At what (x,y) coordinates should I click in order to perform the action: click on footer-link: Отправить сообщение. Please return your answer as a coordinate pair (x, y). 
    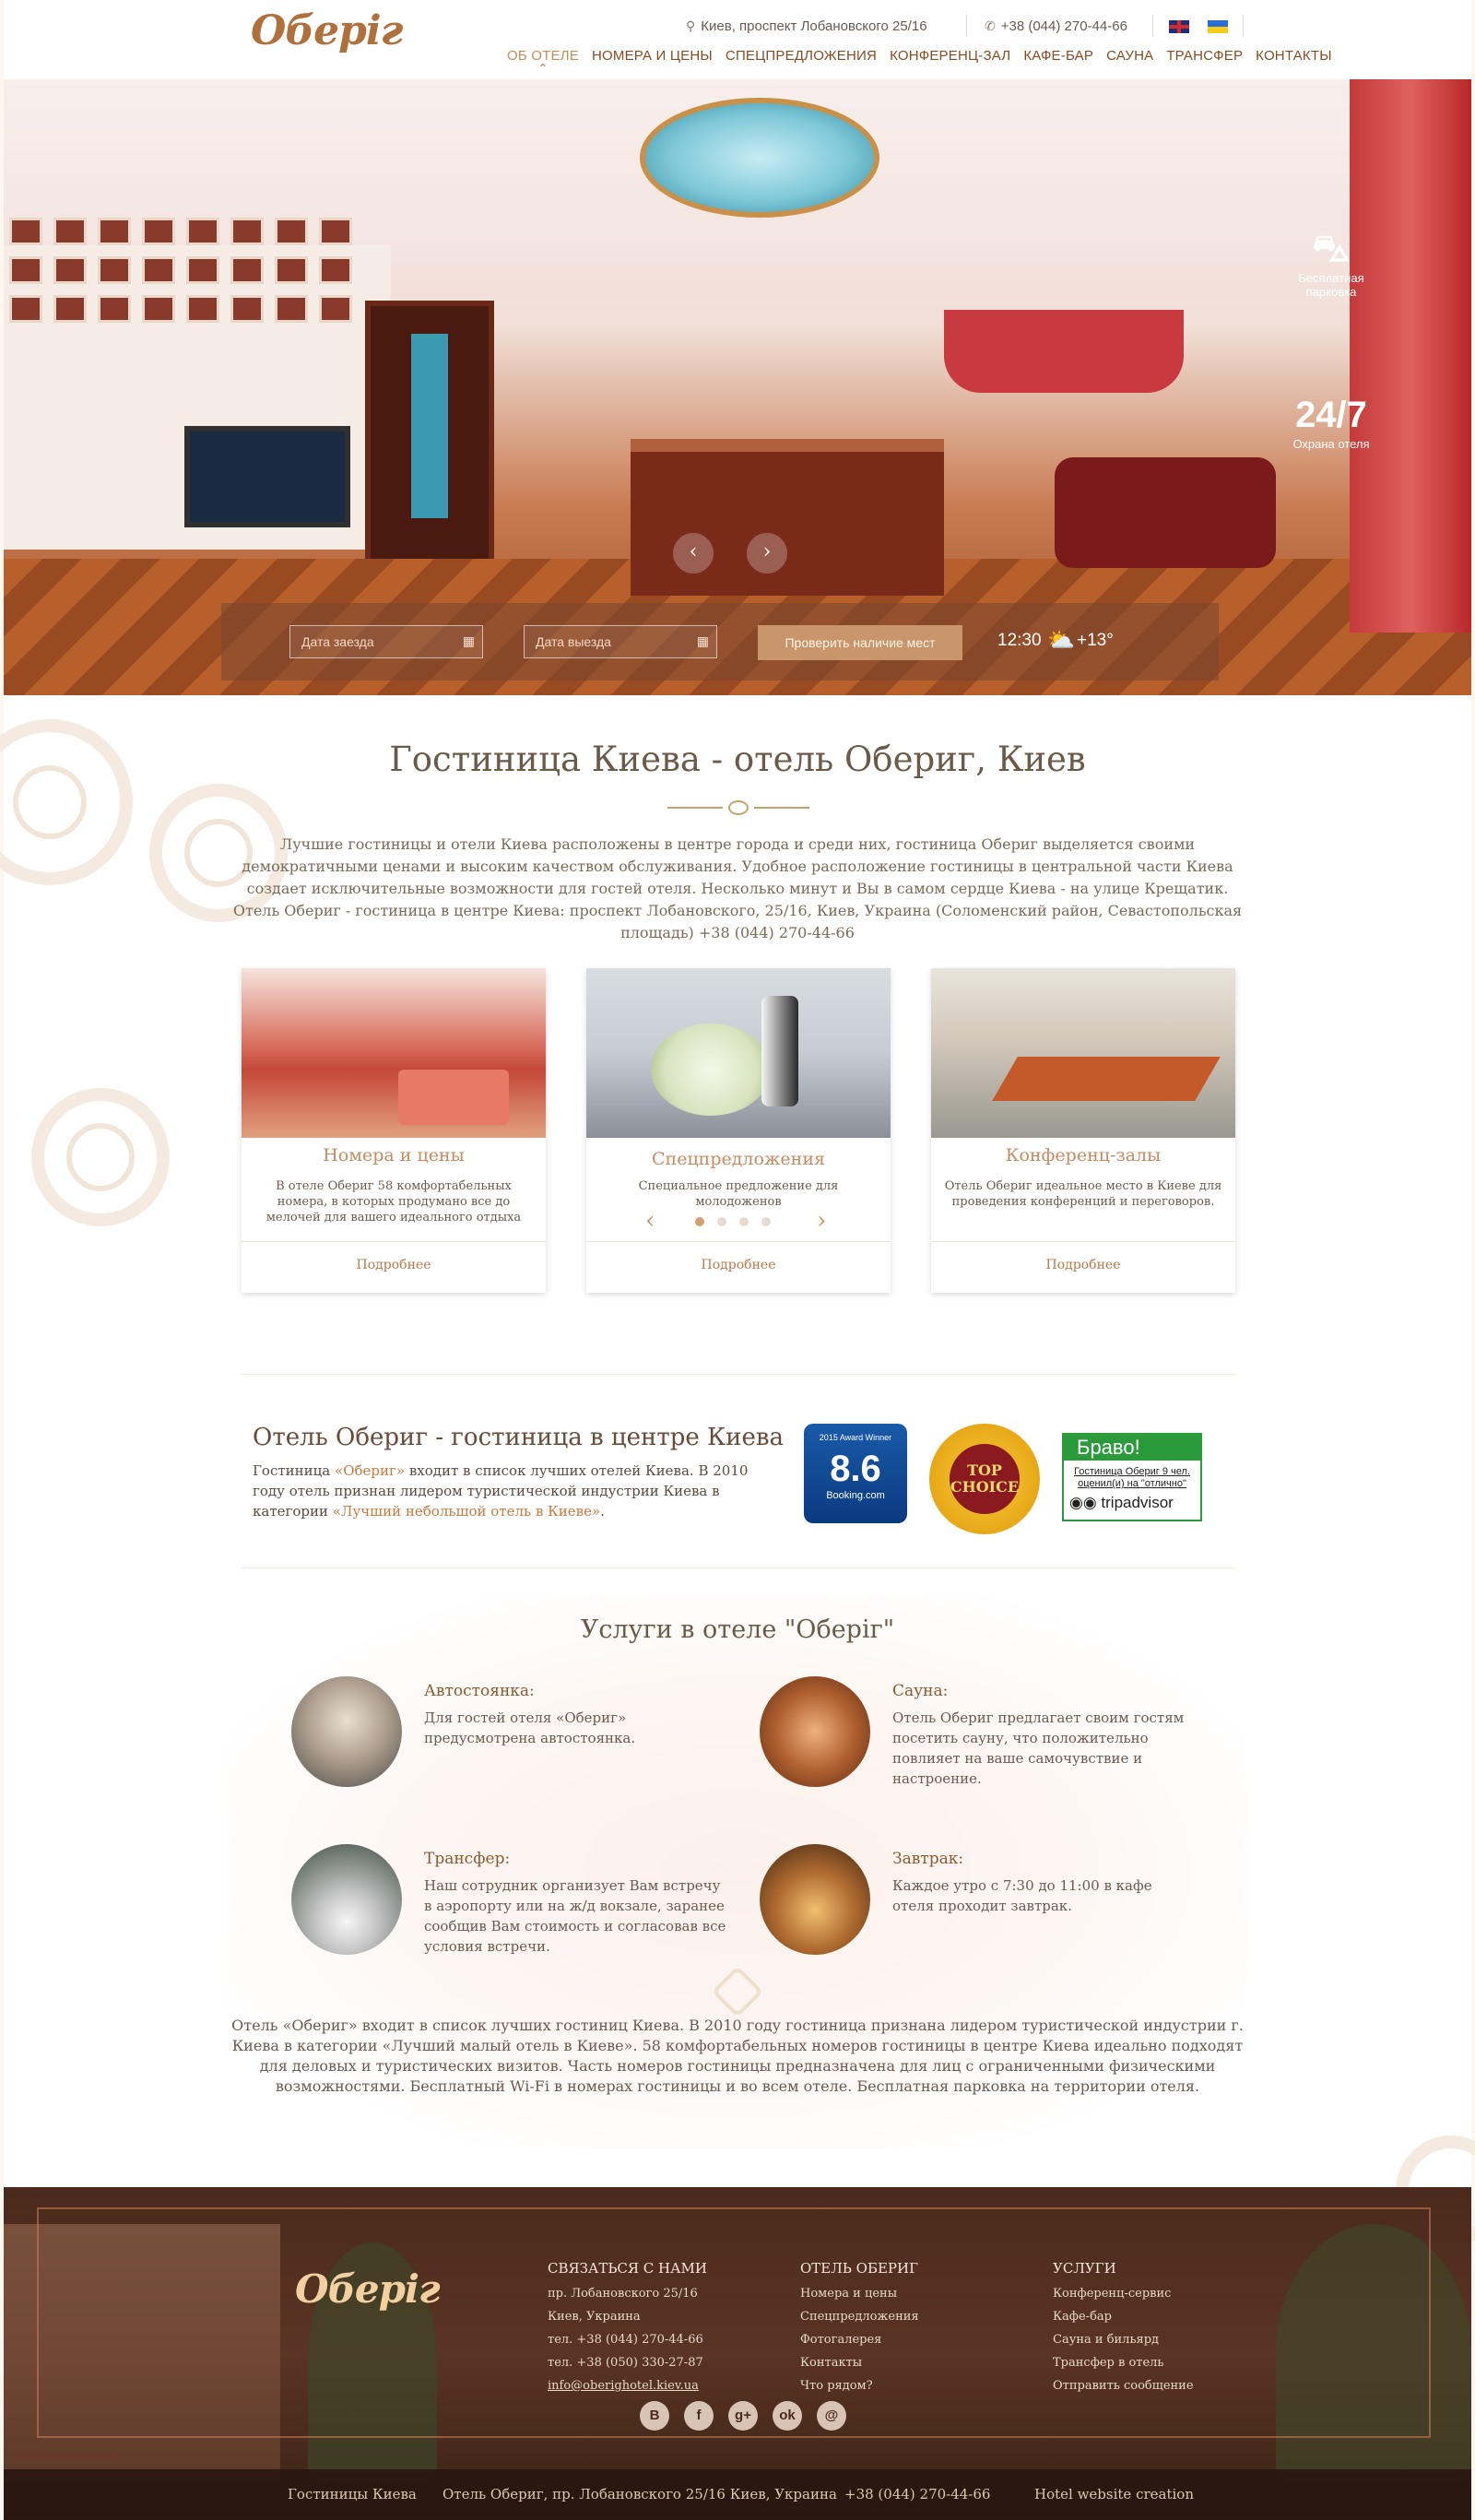
    Looking at the image, I should click on (1123, 2385).